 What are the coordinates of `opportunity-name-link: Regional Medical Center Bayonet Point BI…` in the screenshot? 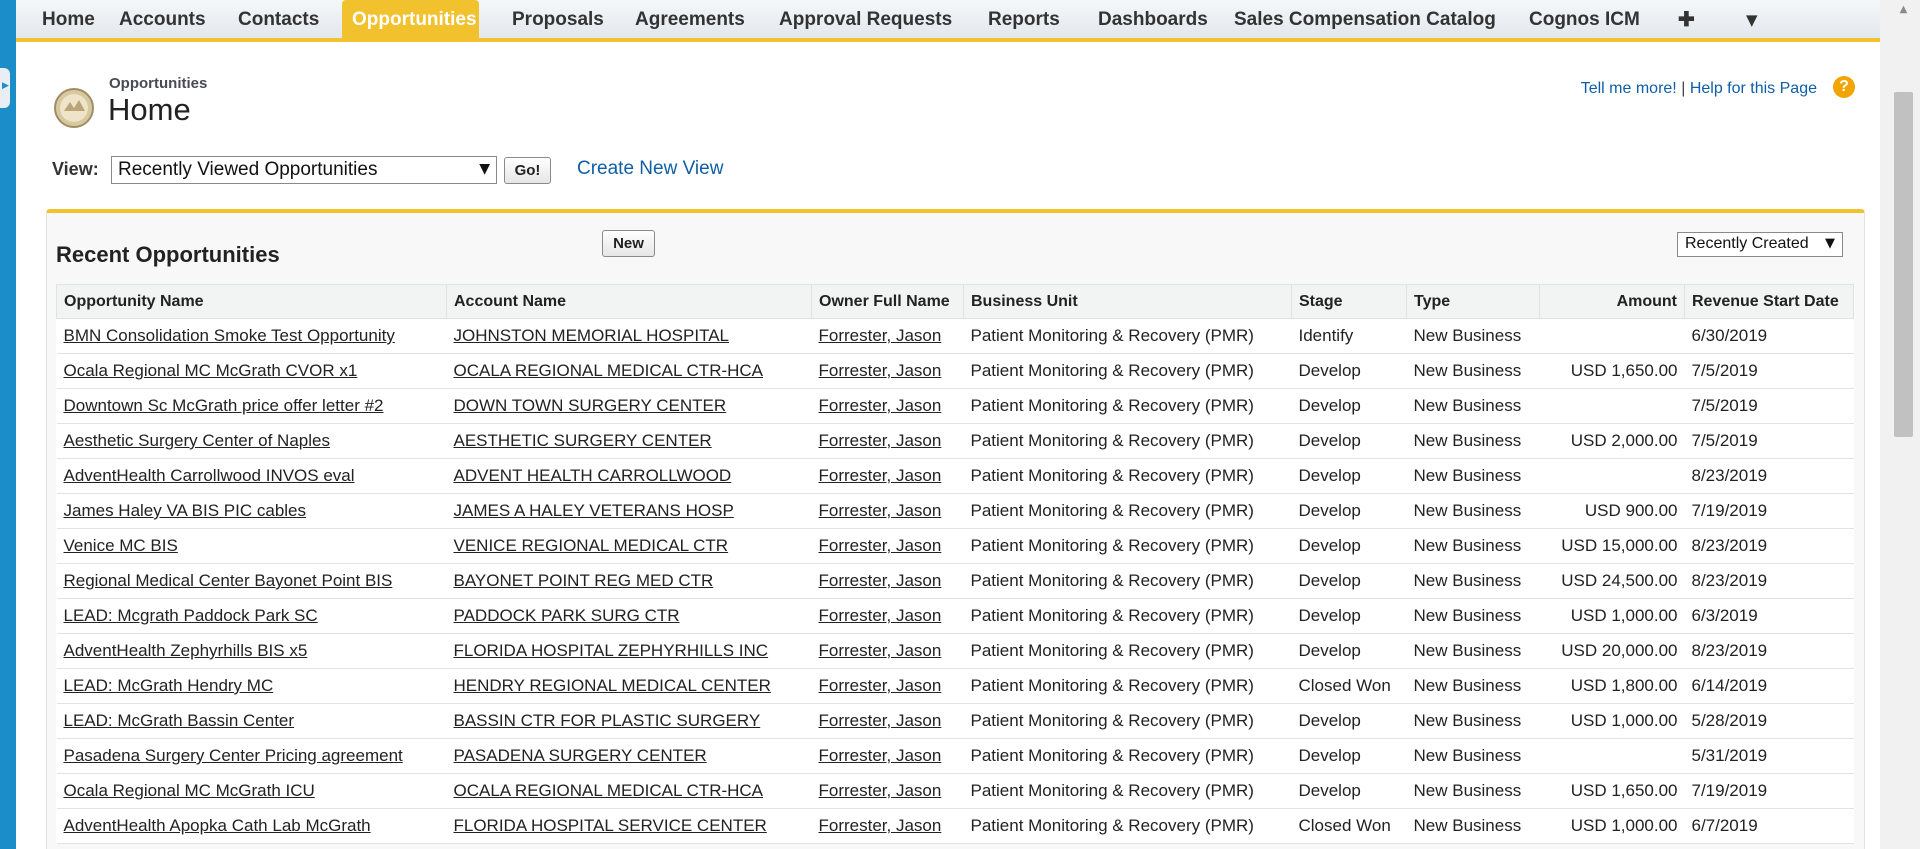 It's located at (251, 581).